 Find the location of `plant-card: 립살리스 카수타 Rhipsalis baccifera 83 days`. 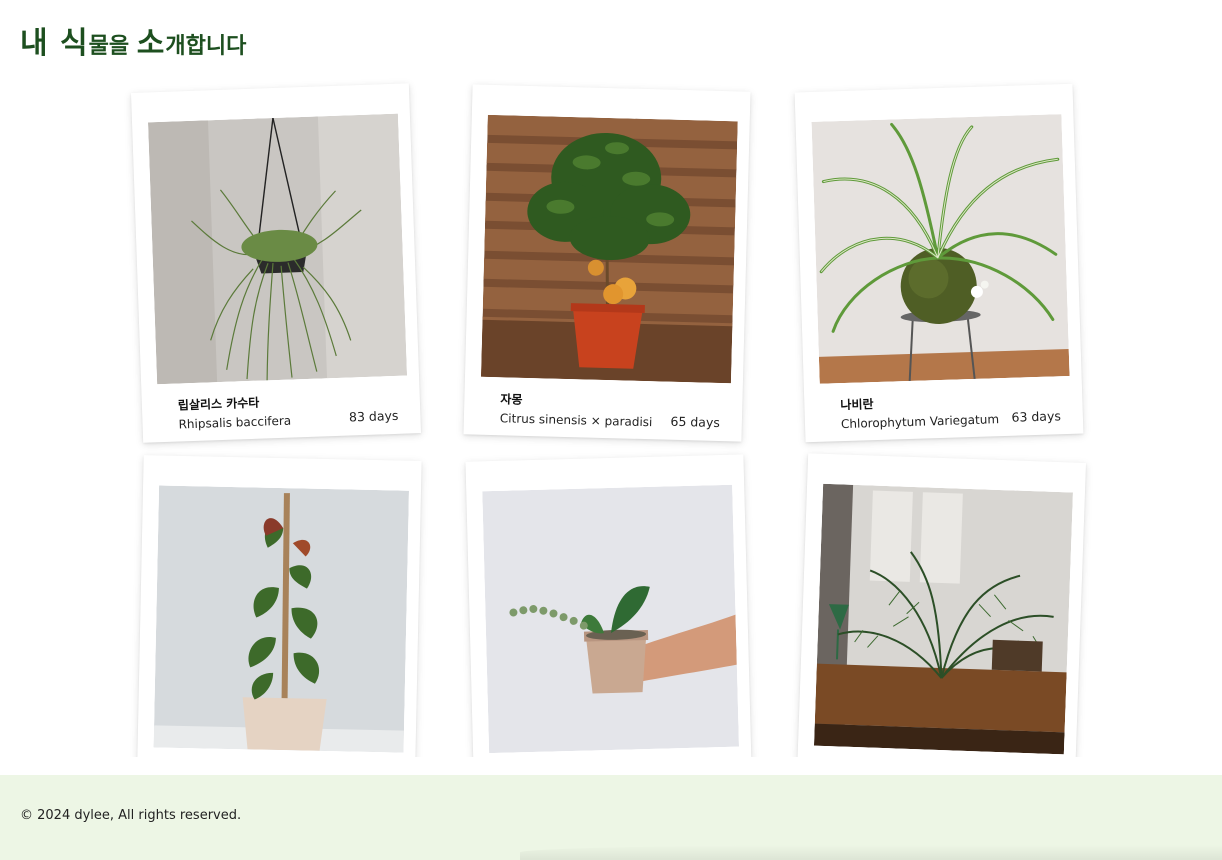

plant-card: 립살리스 카수타 Rhipsalis baccifera 83 days is located at coordinates (276, 263).